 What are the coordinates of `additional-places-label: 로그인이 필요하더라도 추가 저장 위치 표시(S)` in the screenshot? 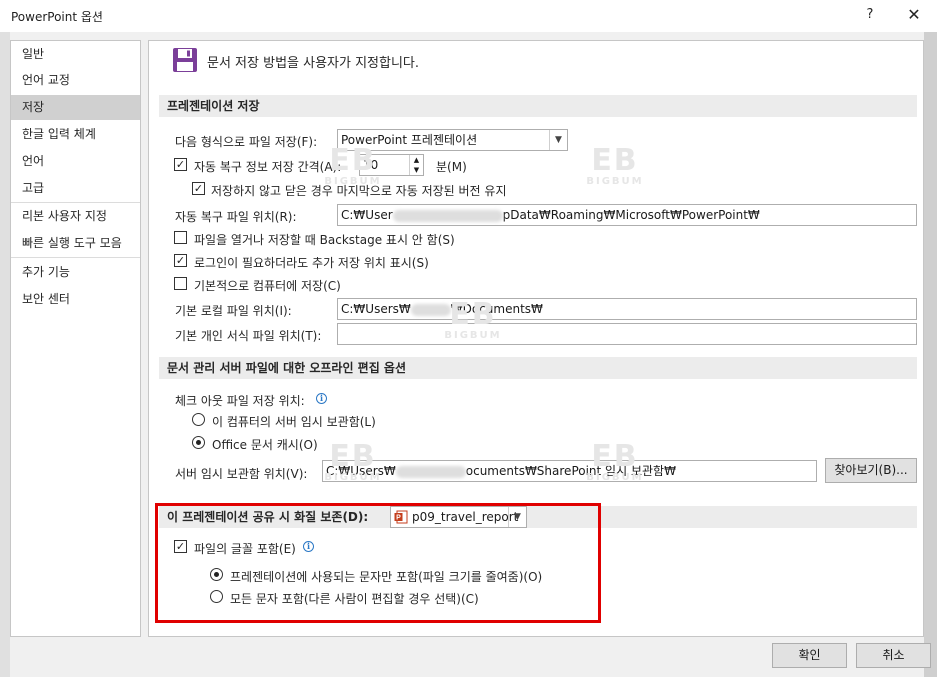 It's located at (311, 263).